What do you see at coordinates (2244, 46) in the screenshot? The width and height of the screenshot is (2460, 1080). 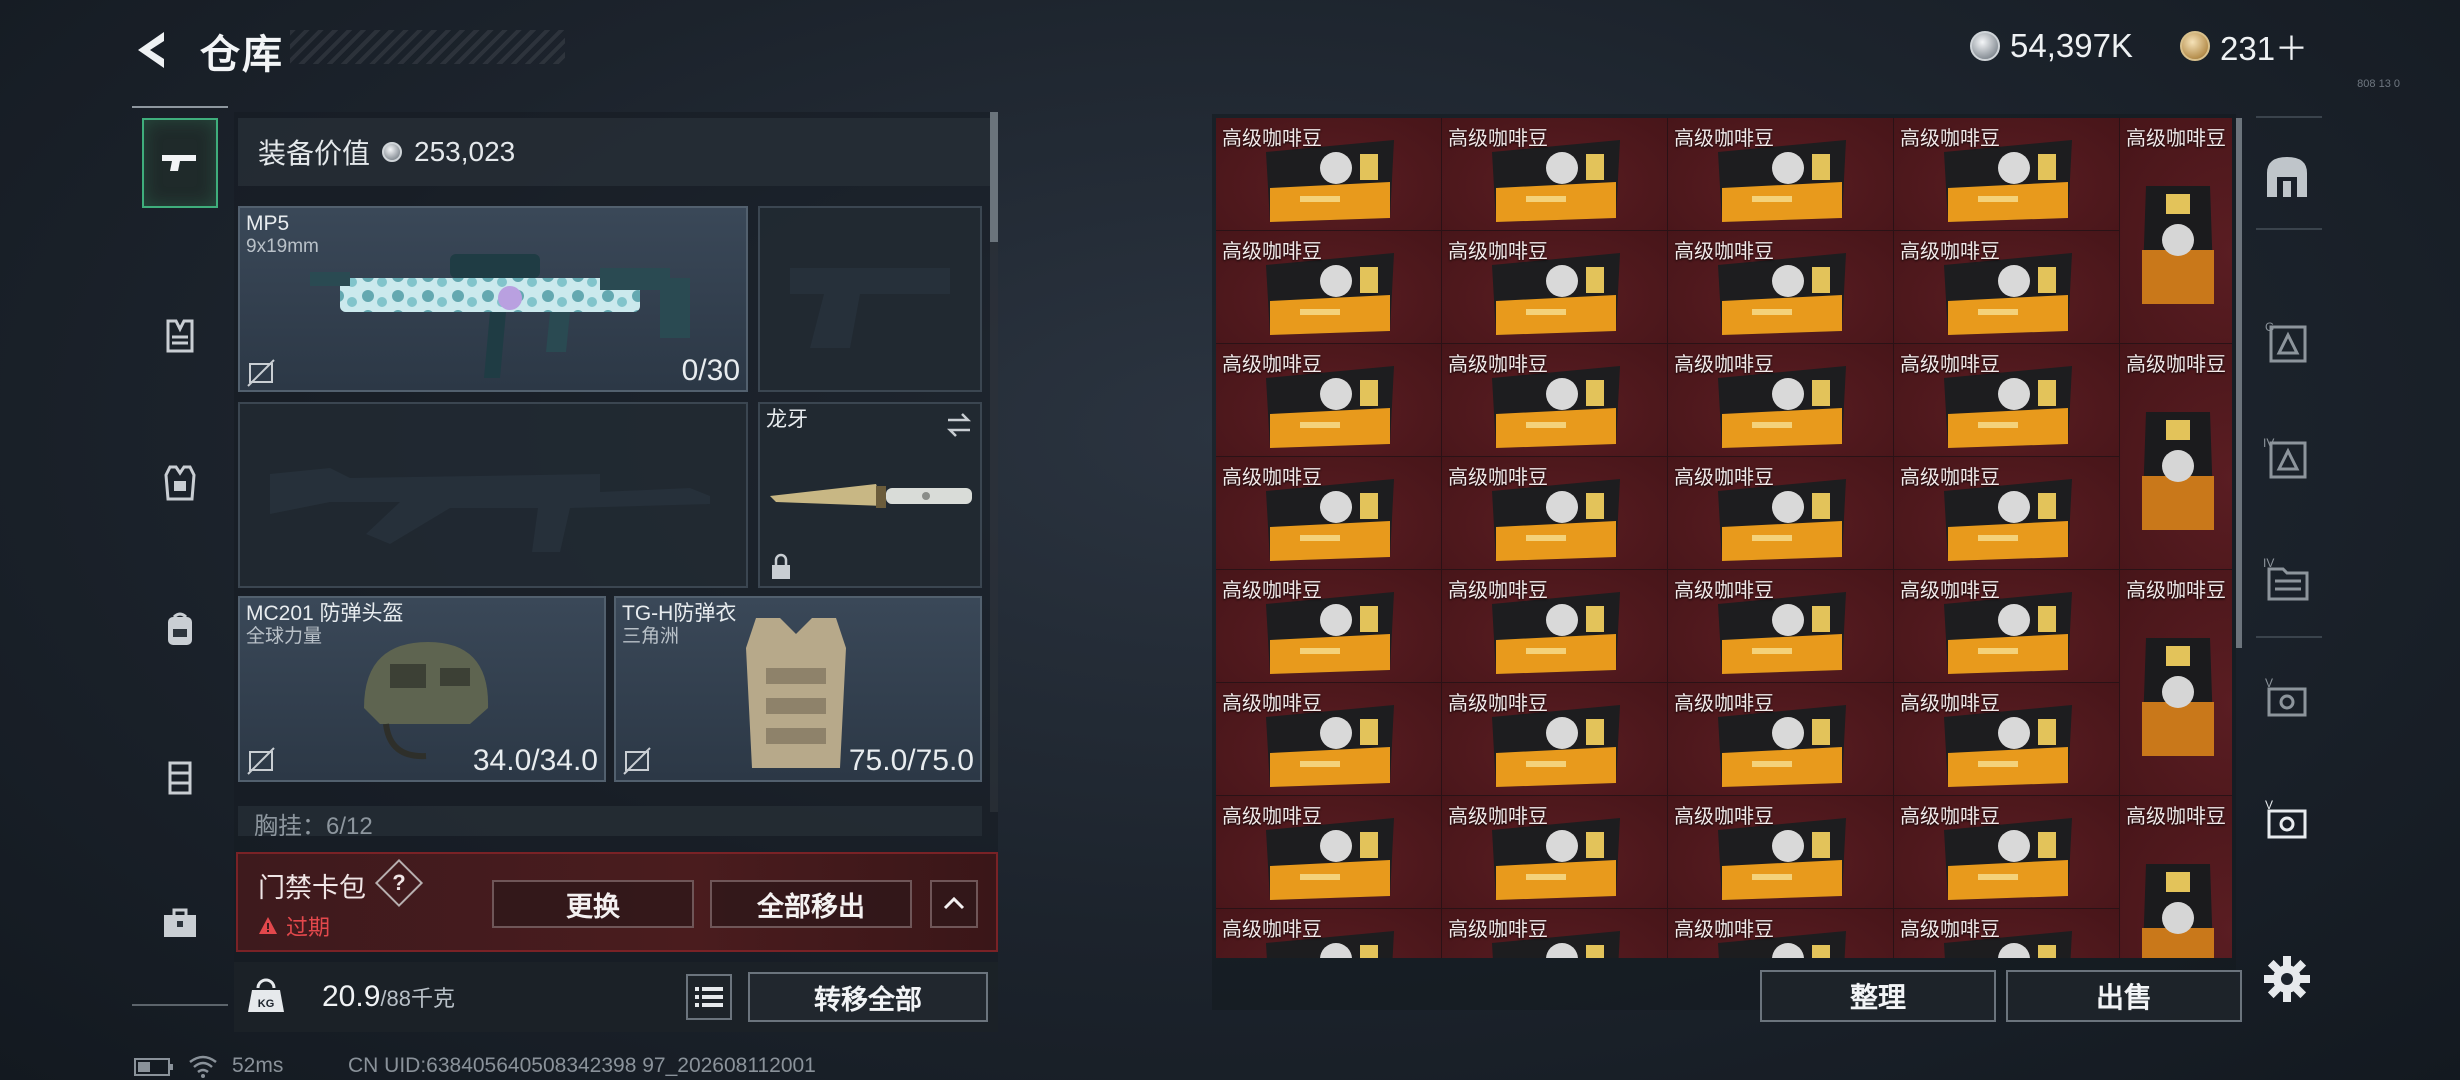 I see `gold-currency: 231＋` at bounding box center [2244, 46].